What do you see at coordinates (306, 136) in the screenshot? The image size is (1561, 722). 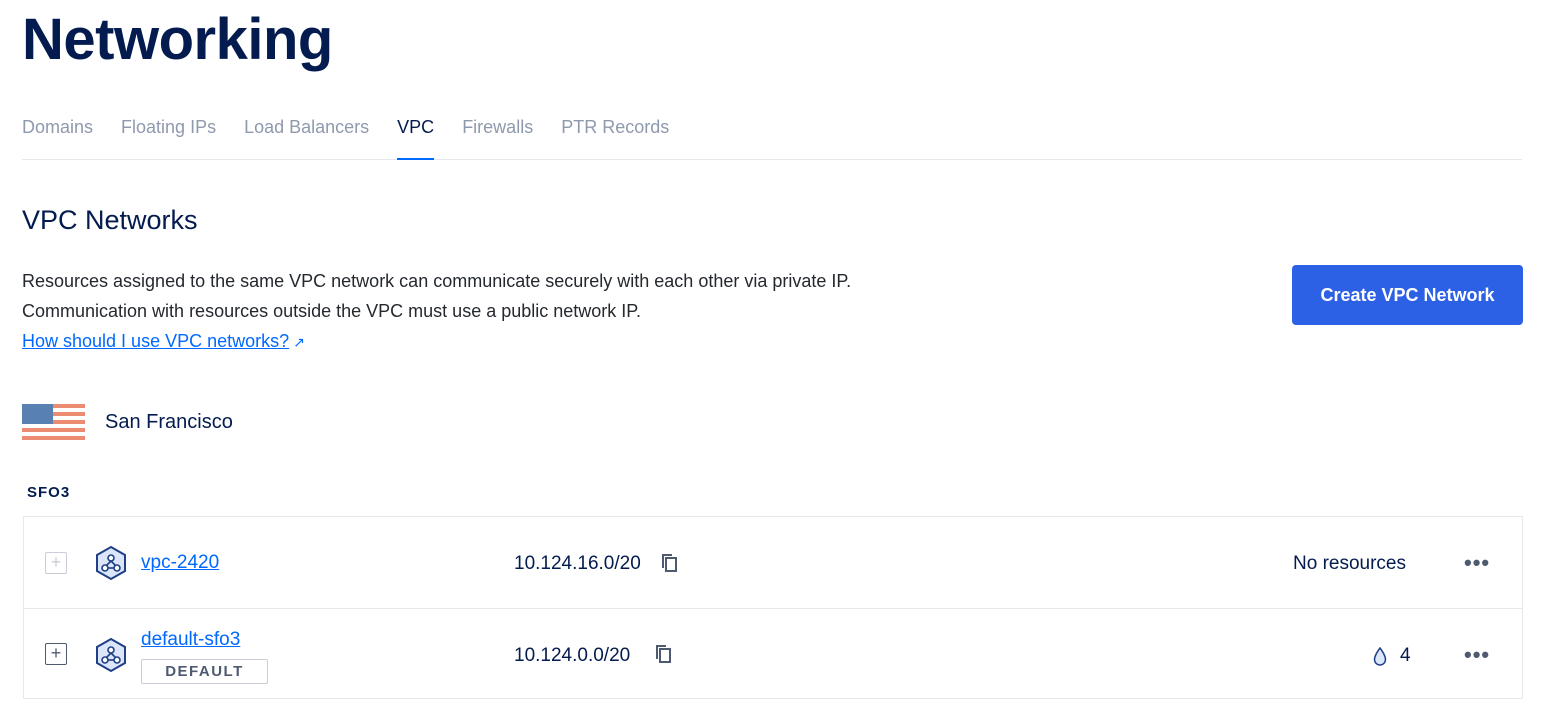 I see `tab-load-balancers: Load Balancers` at bounding box center [306, 136].